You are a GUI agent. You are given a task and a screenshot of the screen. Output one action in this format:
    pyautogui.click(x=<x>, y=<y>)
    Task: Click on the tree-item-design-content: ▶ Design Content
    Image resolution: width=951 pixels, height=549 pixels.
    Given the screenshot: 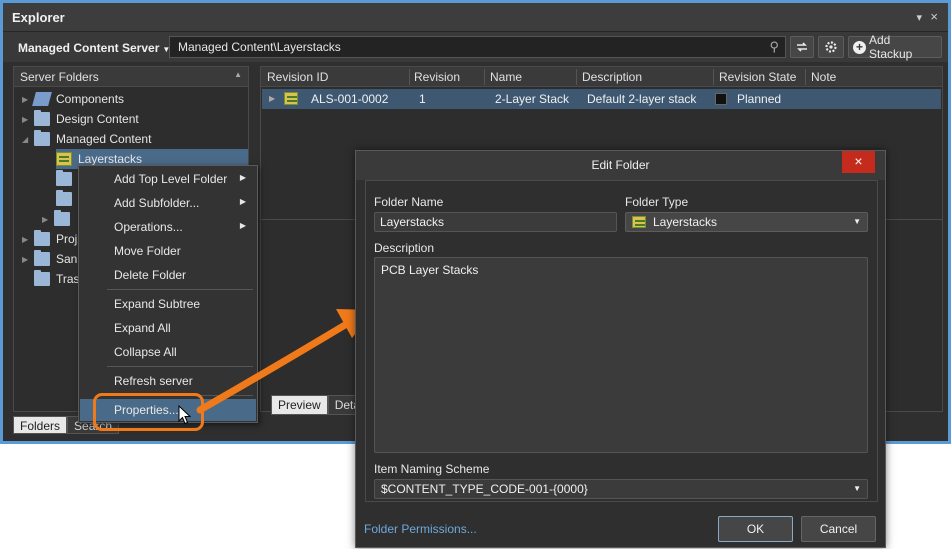 What is the action you would take?
    pyautogui.click(x=80, y=119)
    